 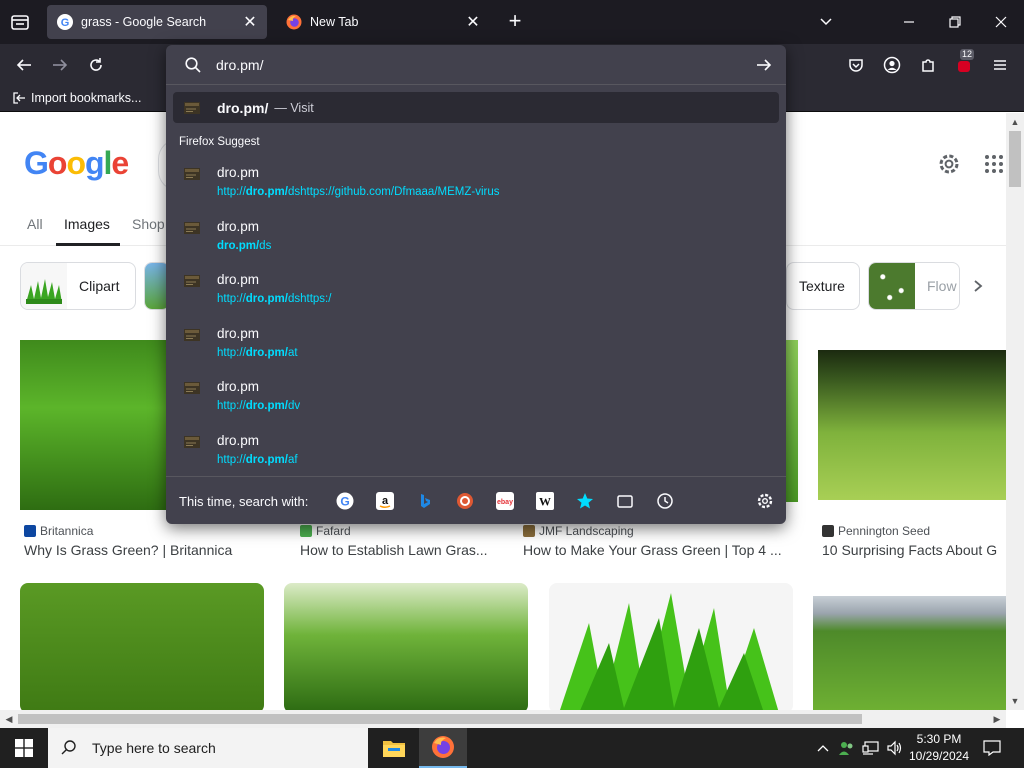 What do you see at coordinates (1000, 65) in the screenshot?
I see `app-menu-hamburger-icon` at bounding box center [1000, 65].